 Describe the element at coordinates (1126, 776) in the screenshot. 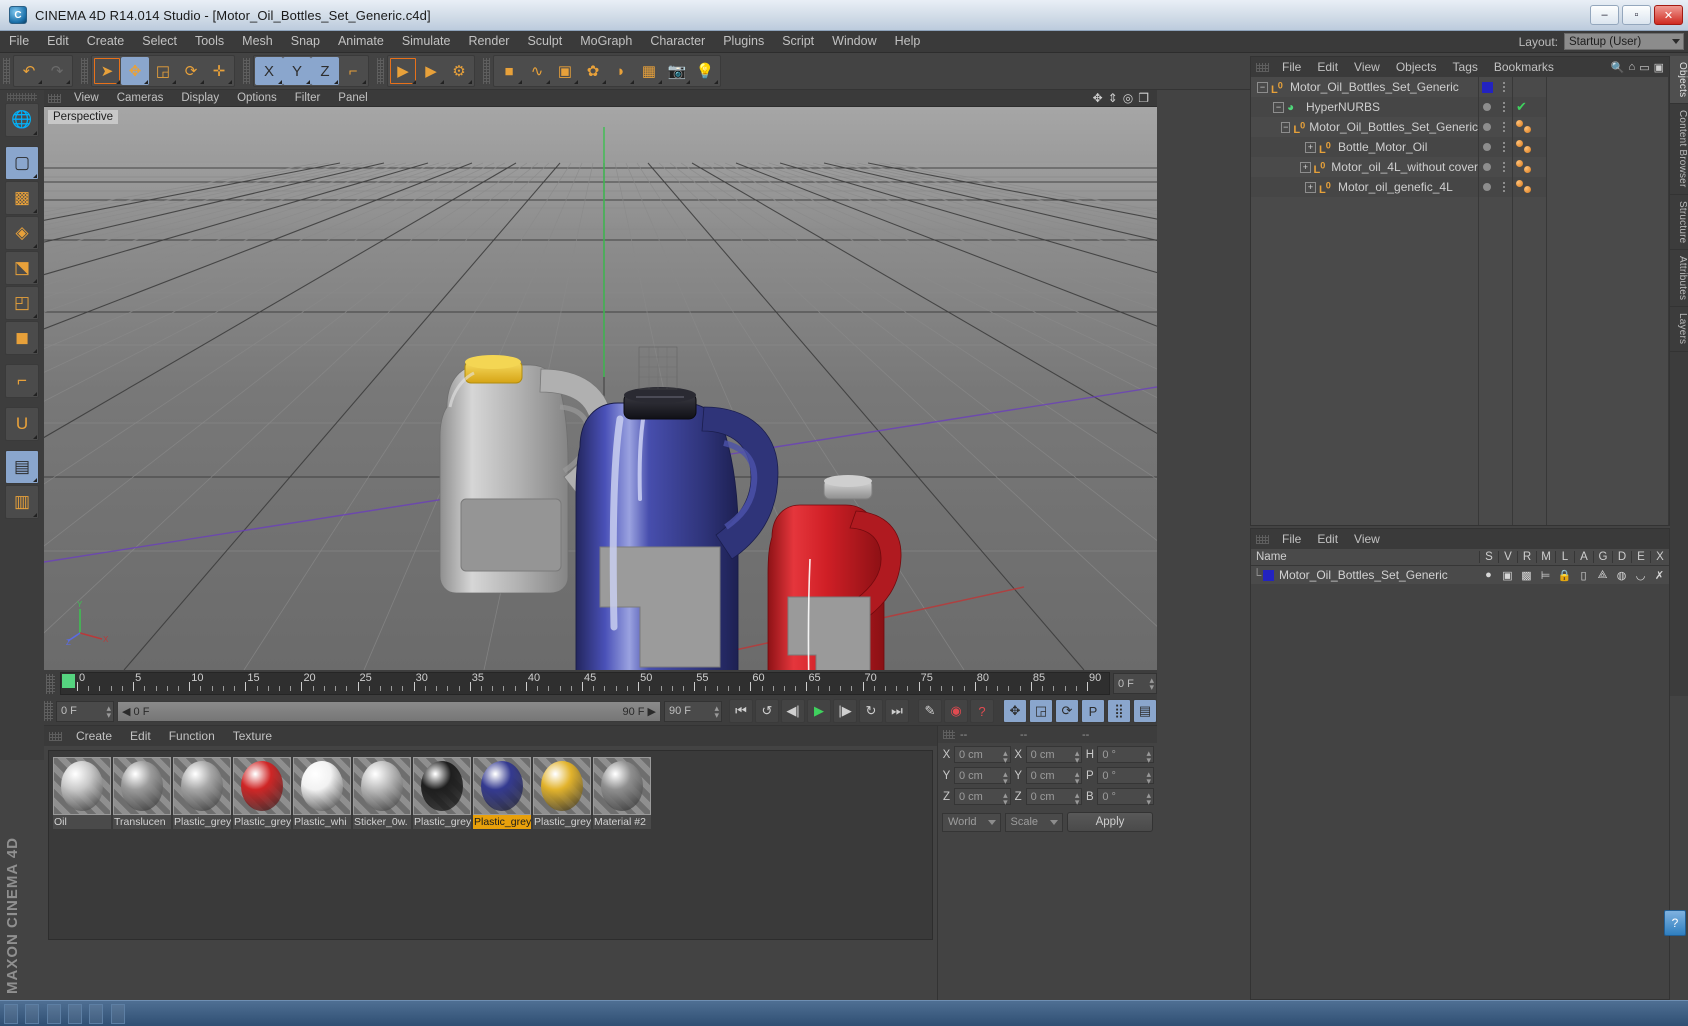

I see `coord-rotation-field: 0 ° ▴ ▾` at that location.